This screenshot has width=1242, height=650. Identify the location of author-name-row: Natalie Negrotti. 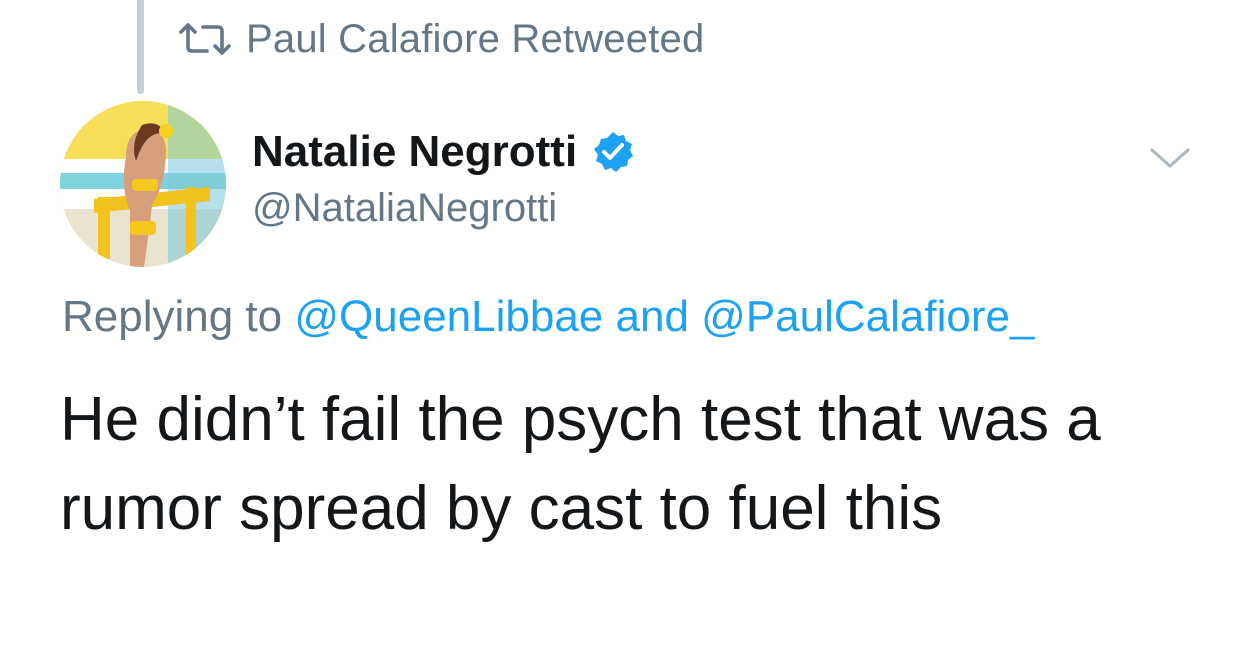
(443, 152).